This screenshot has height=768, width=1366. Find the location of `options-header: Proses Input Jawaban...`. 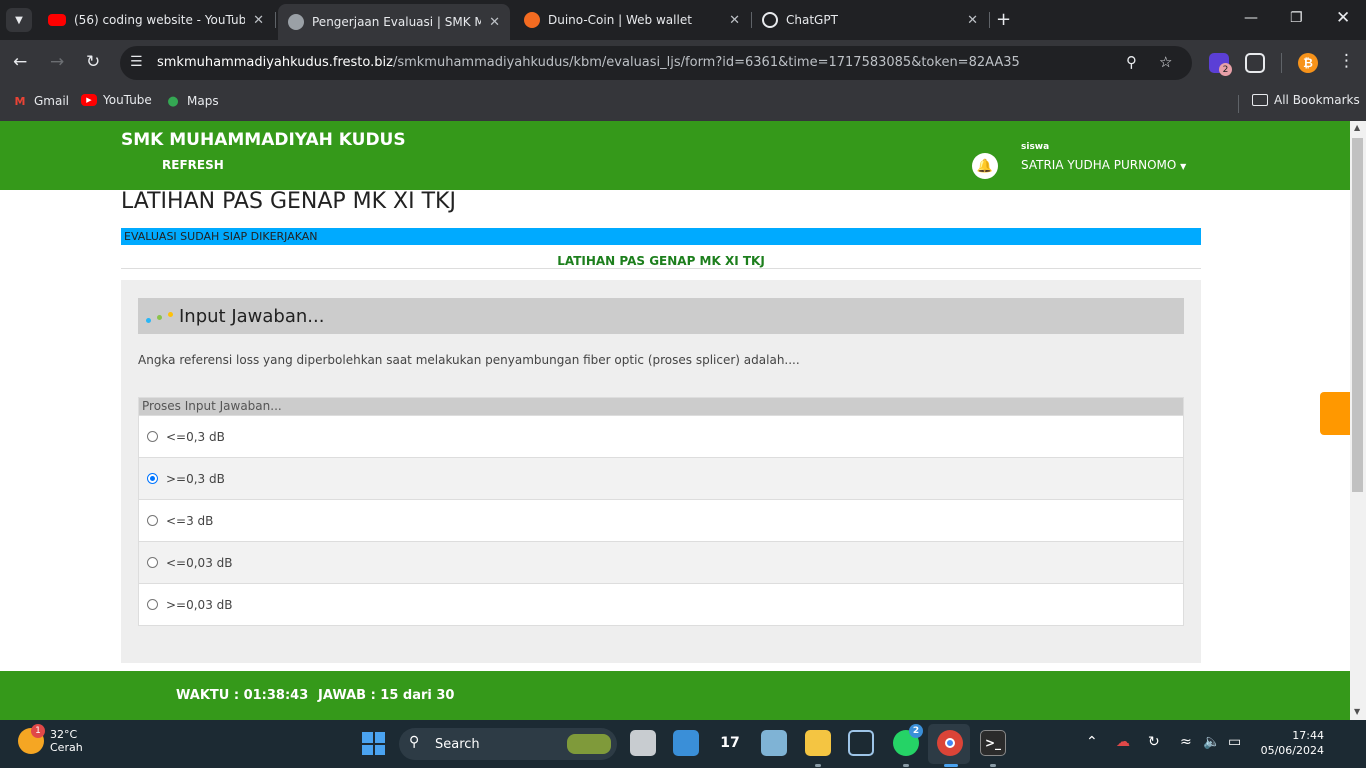

options-header: Proses Input Jawaban... is located at coordinates (661, 406).